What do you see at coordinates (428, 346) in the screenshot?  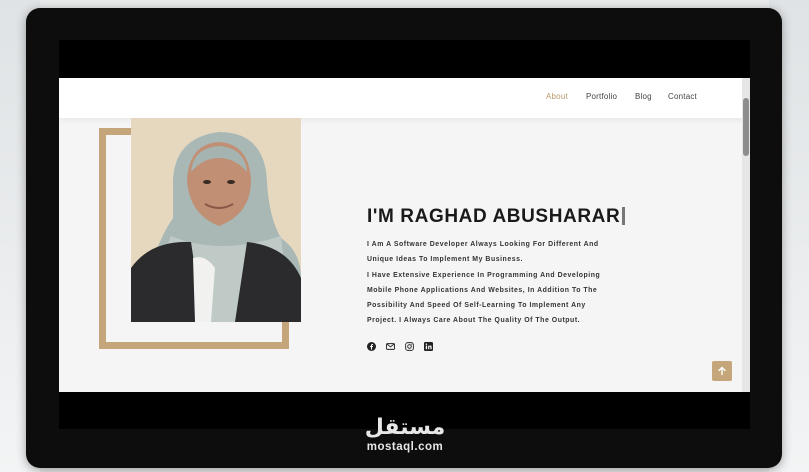 I see `linkedin-icon` at bounding box center [428, 346].